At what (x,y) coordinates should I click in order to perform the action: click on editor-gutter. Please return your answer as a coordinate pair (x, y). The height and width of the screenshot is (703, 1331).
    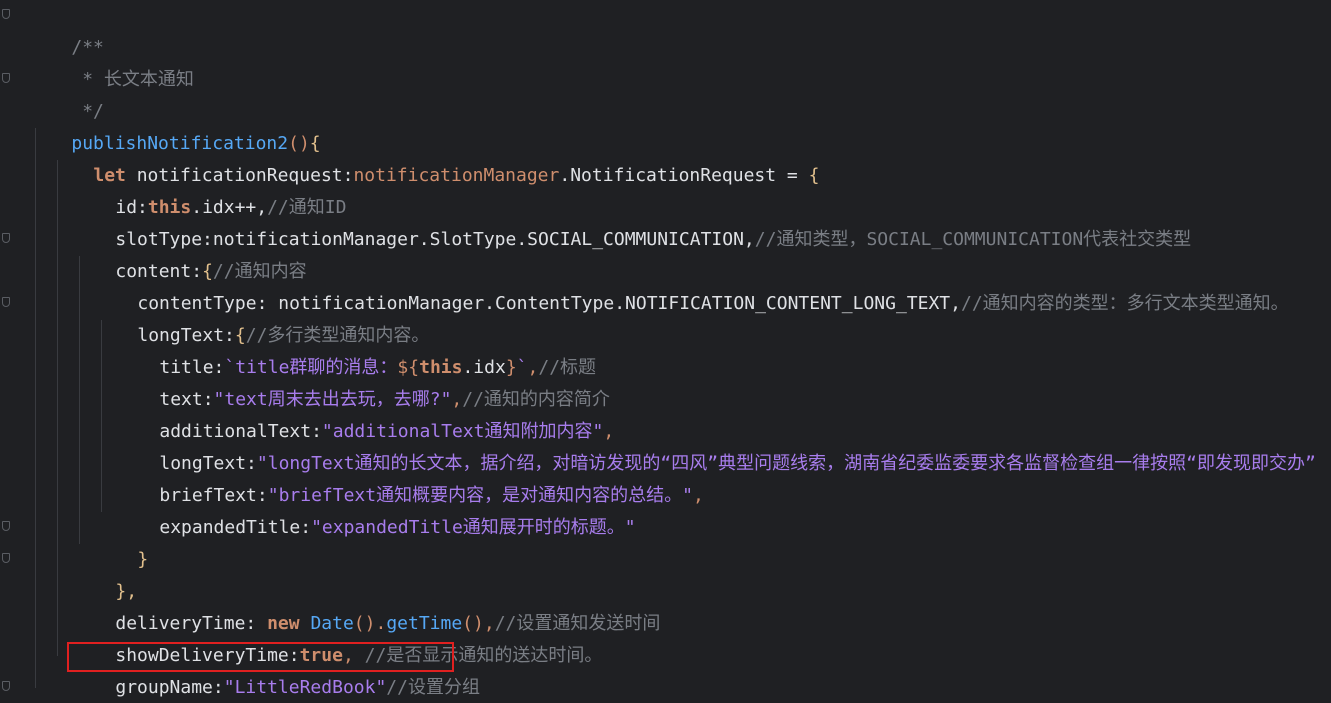
    Looking at the image, I should click on (11, 351).